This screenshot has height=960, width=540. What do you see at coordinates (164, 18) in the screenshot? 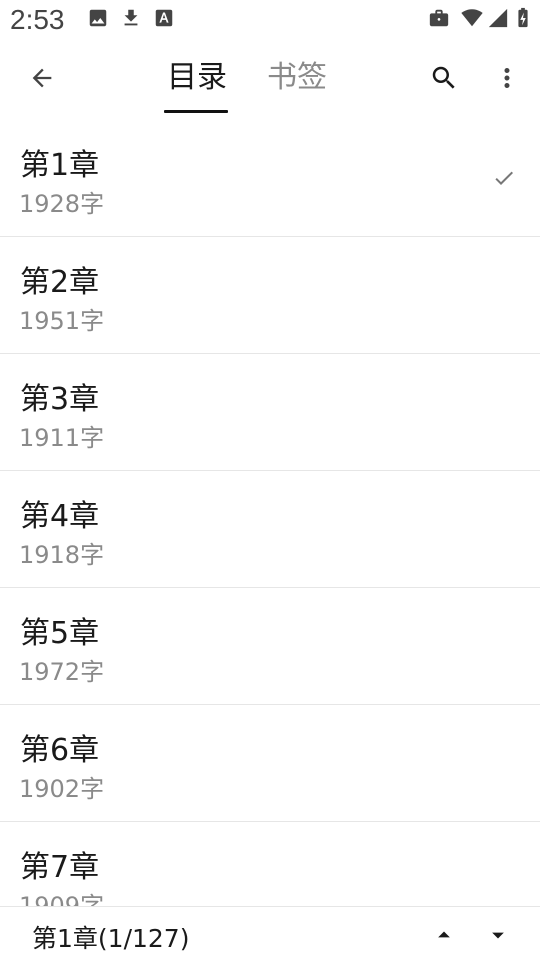
I see `font-a-icon` at bounding box center [164, 18].